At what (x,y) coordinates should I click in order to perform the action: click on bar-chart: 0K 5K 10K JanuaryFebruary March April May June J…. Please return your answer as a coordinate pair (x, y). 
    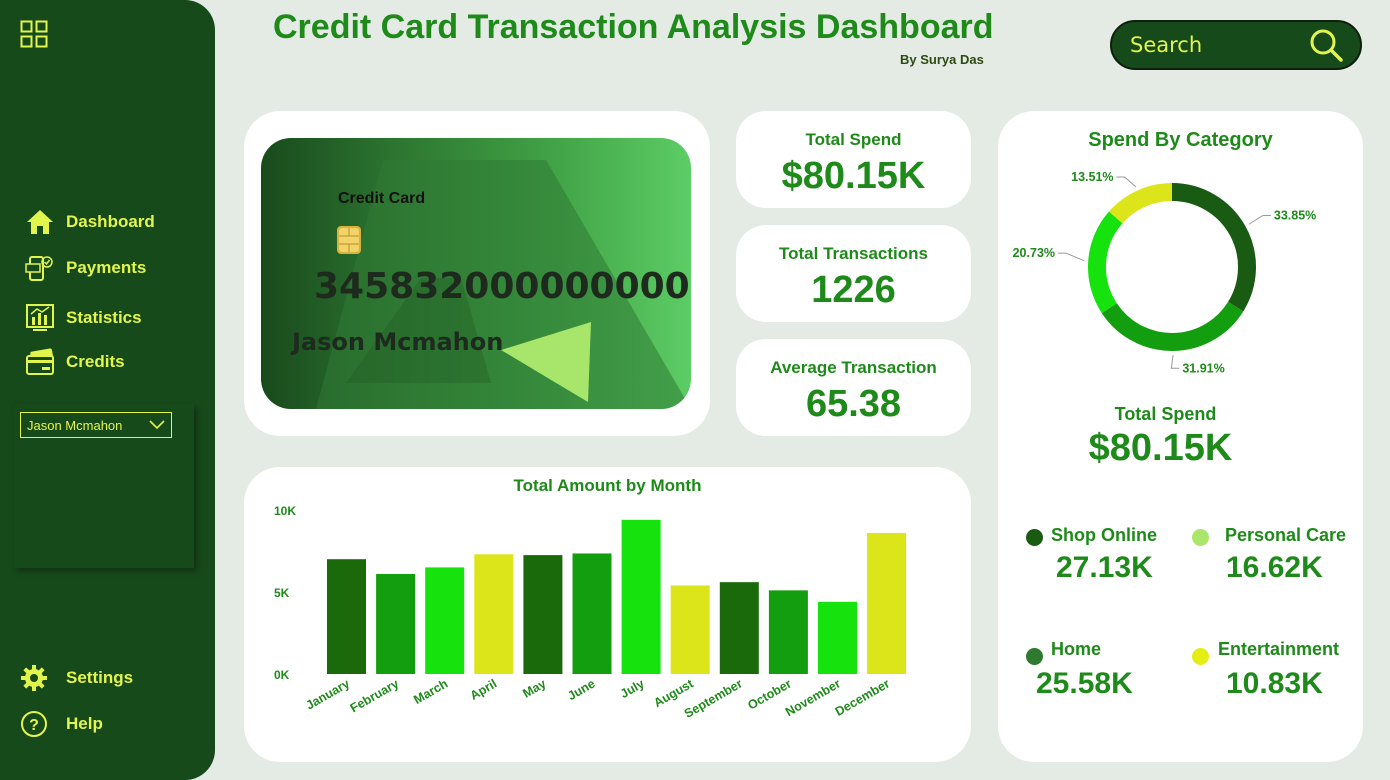
    Looking at the image, I should click on (590, 612).